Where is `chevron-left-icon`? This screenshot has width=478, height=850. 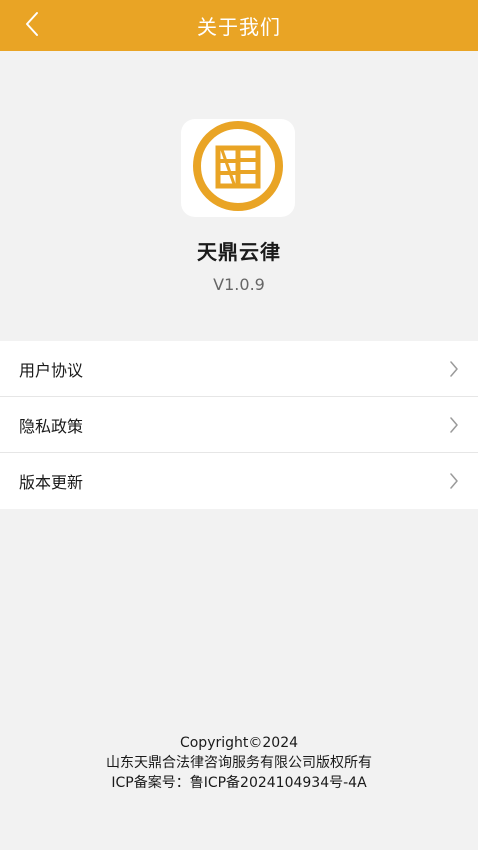
chevron-left-icon is located at coordinates (32, 26).